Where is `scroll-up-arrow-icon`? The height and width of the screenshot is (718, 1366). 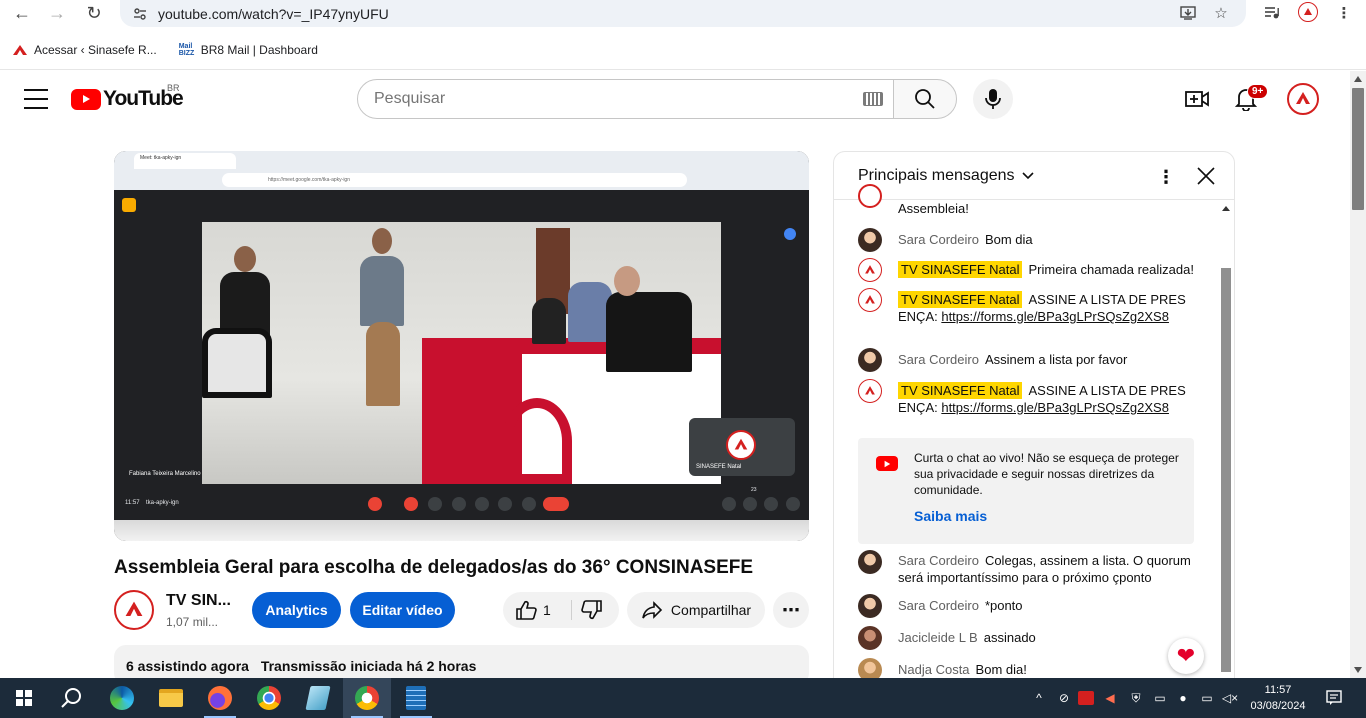 scroll-up-arrow-icon is located at coordinates (1358, 79).